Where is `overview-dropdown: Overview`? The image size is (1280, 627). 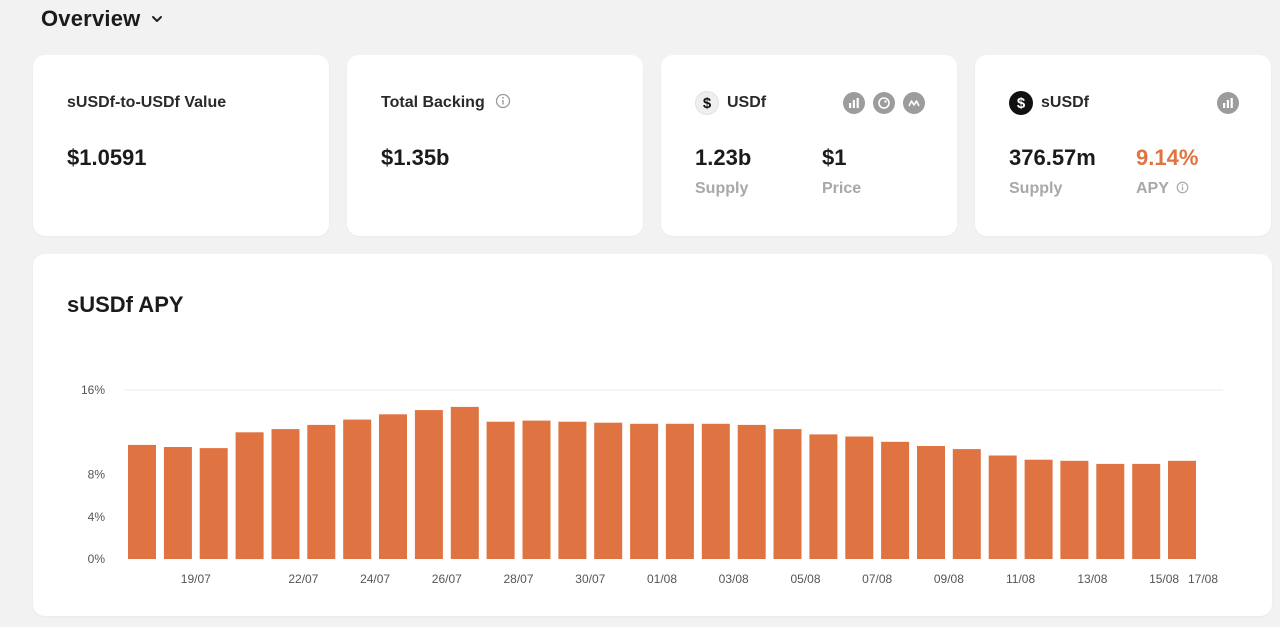 overview-dropdown: Overview is located at coordinates (102, 19).